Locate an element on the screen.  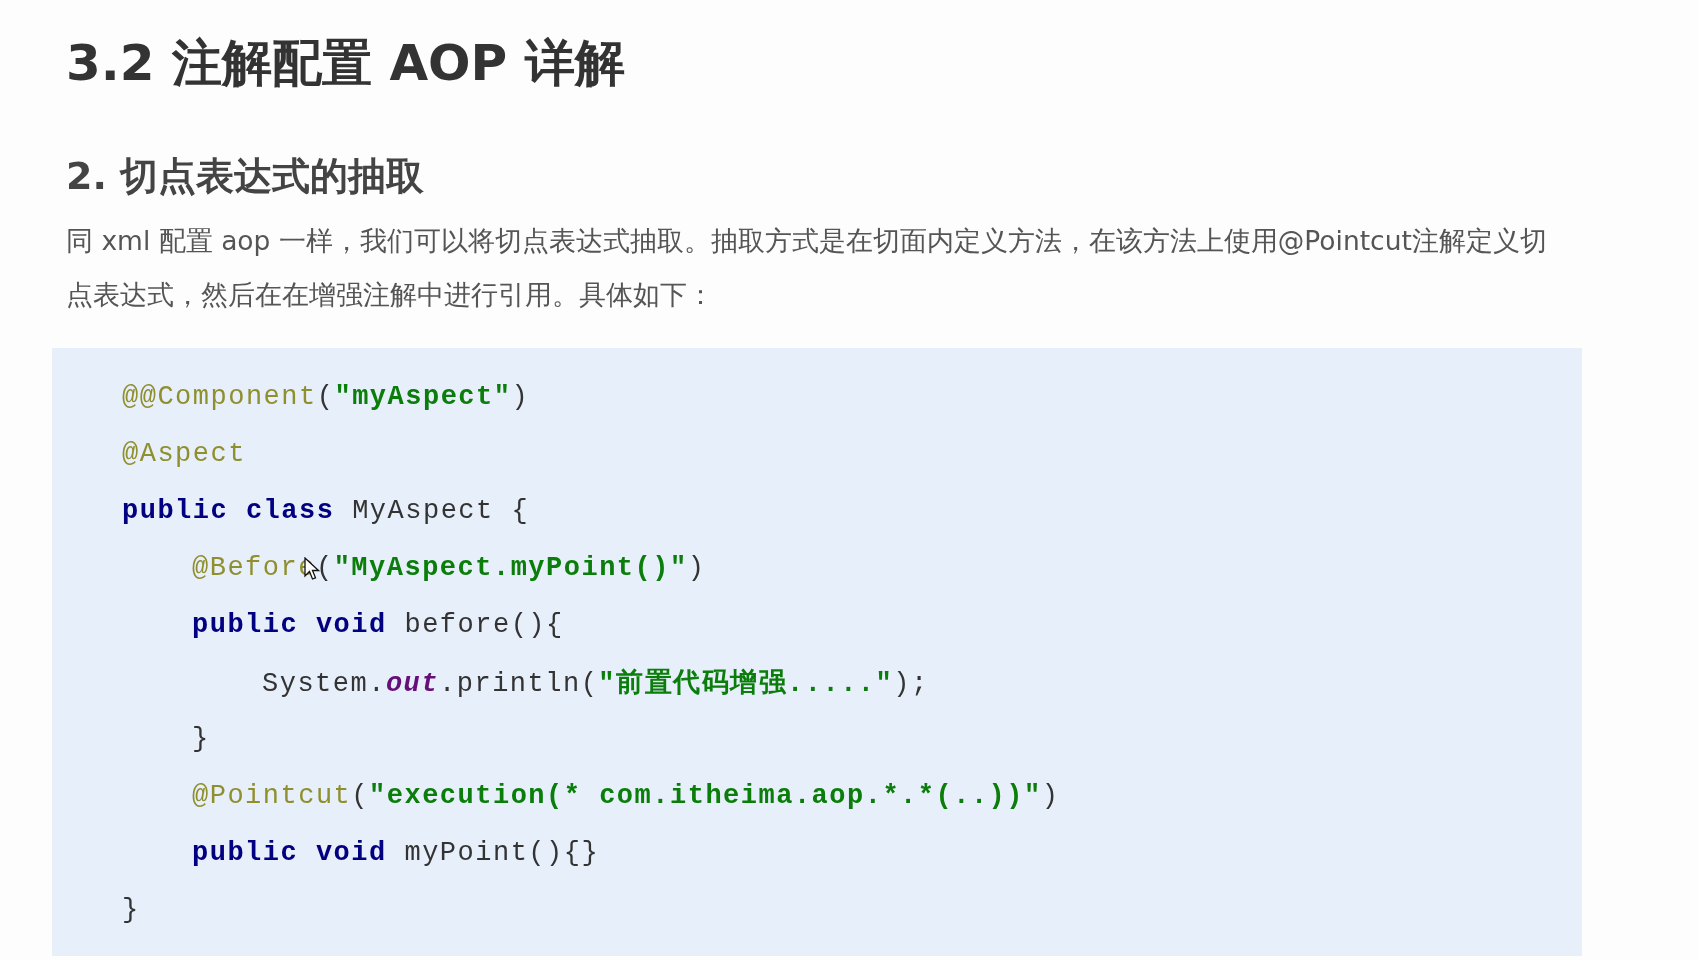
code-line: public class MyAspect { is located at coordinates (326, 510).